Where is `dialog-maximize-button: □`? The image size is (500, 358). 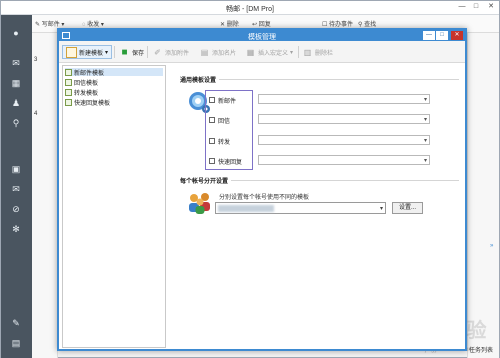 dialog-maximize-button: □ is located at coordinates (442, 35).